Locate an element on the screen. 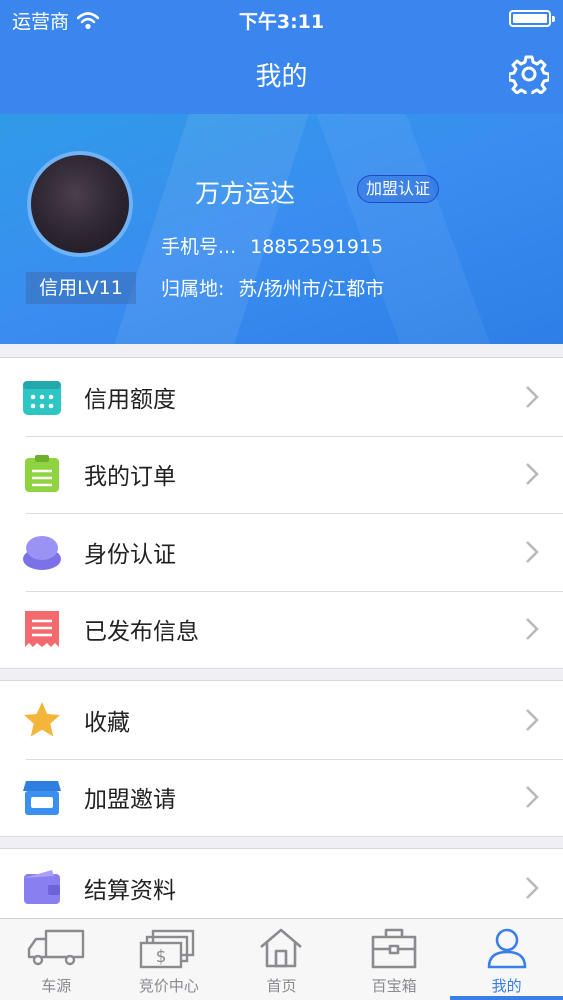 Image resolution: width=563 pixels, height=1000 pixels. menu-item-favorites: 收藏 is located at coordinates (281, 720).